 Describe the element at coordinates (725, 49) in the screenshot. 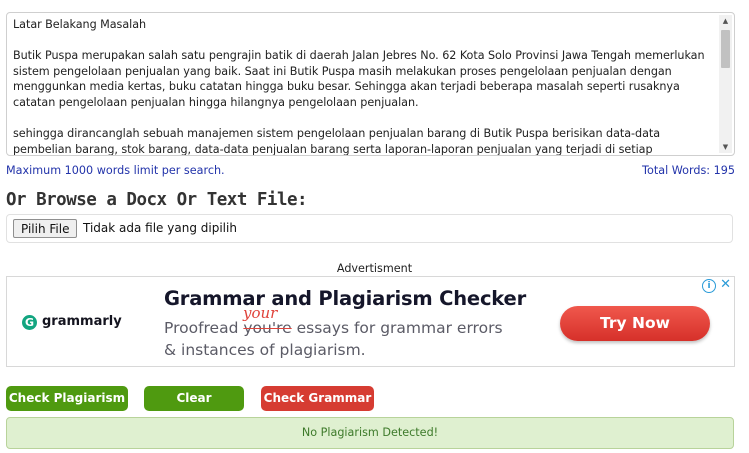

I see `scroll-thumb` at that location.